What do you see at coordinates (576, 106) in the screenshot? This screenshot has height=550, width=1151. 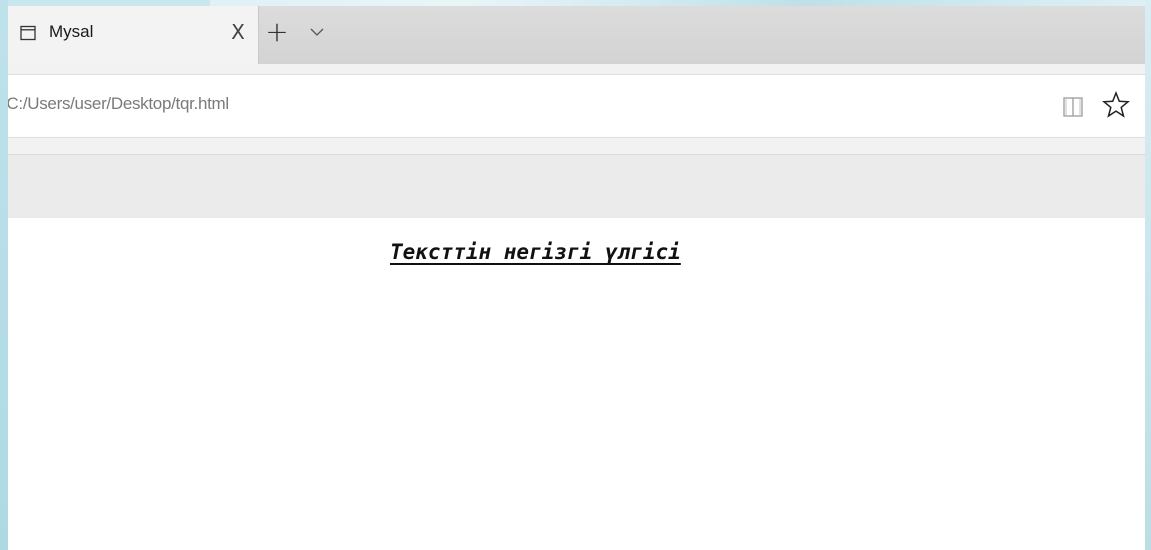 I see `url-field: /C:/Users/user/Desktop/tqr.html` at bounding box center [576, 106].